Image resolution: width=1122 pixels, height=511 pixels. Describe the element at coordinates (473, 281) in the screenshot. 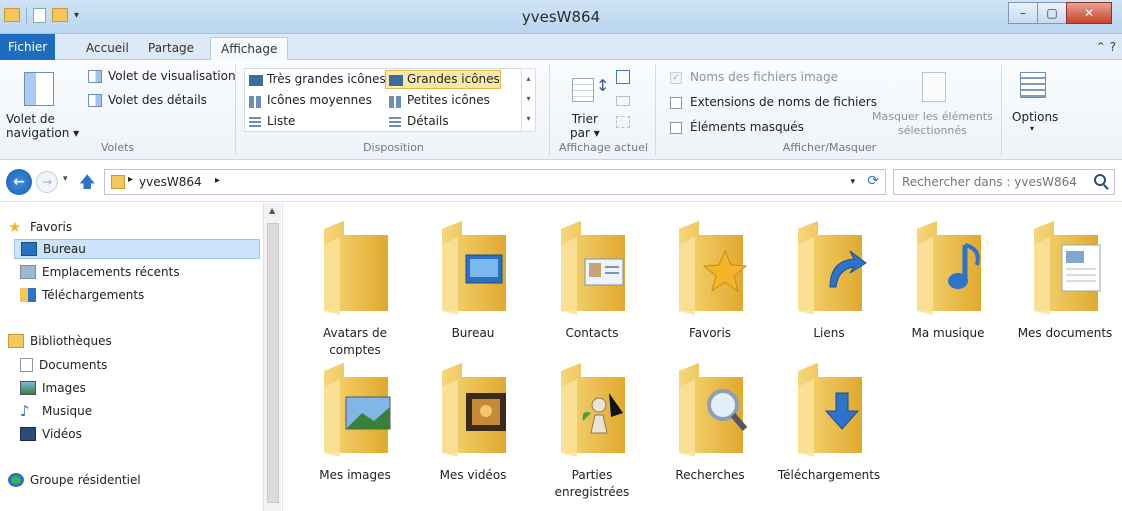

I see `folder-item: Bureau` at that location.